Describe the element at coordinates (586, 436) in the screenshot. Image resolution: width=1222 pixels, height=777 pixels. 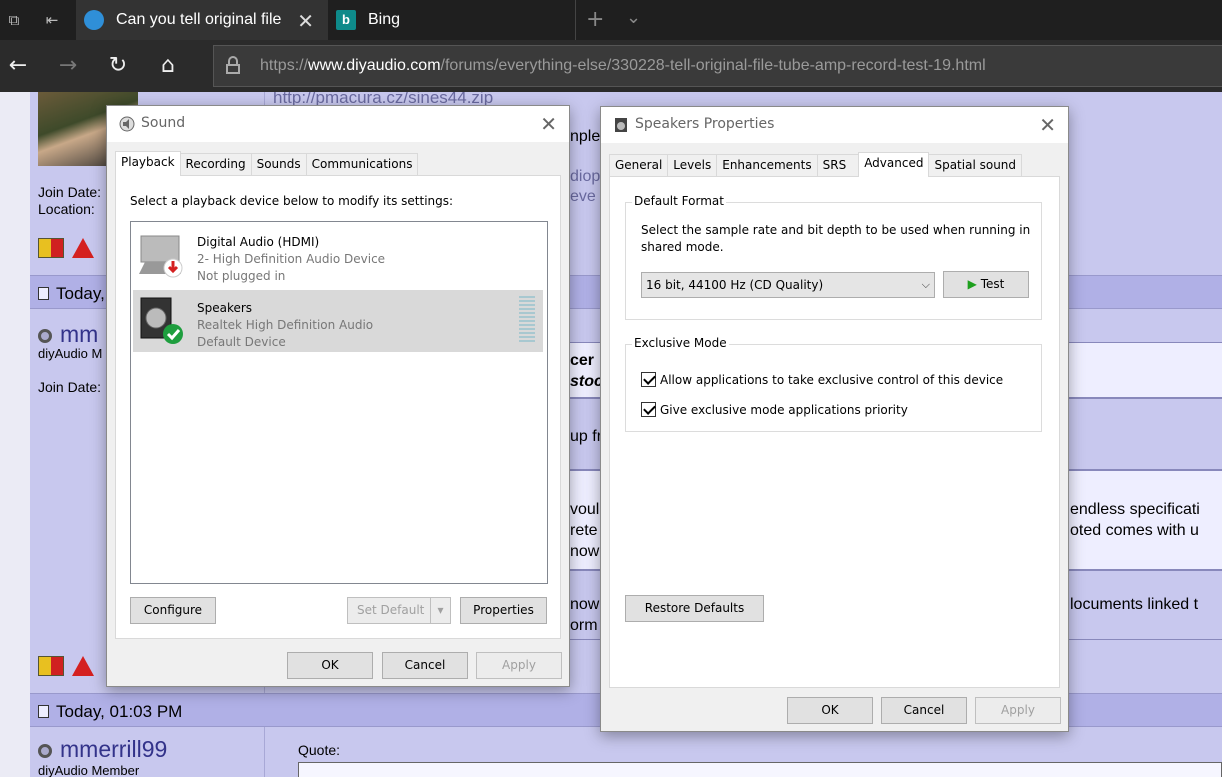
I see `text-fragment: up fr` at that location.